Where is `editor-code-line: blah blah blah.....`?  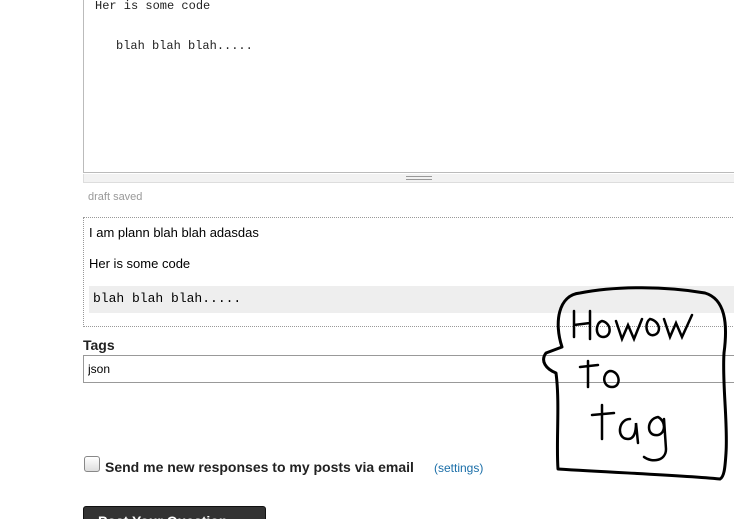 editor-code-line: blah blah blah..... is located at coordinates (184, 46).